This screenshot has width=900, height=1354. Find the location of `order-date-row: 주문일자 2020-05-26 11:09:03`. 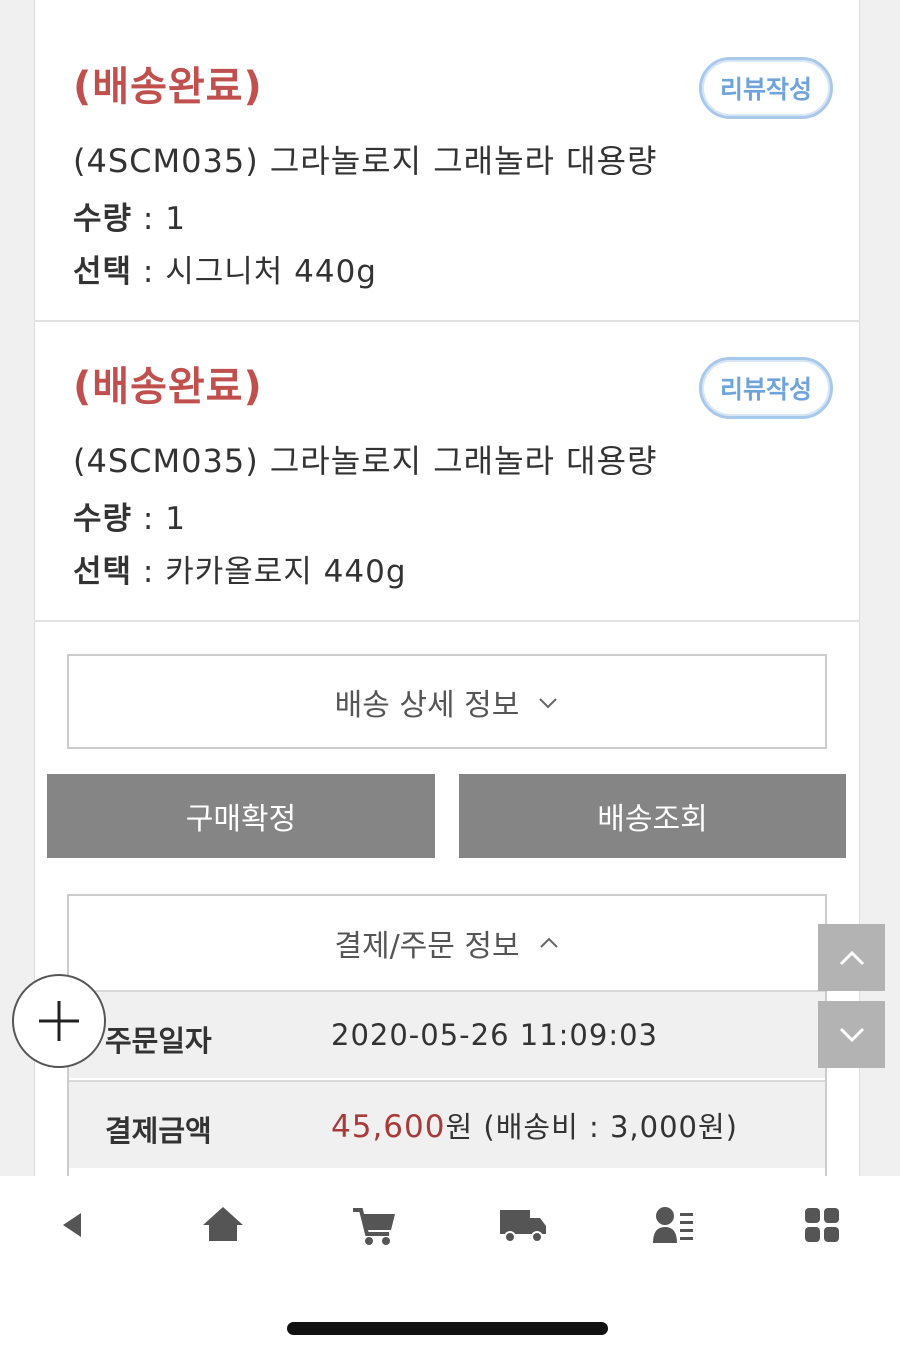

order-date-row: 주문일자 2020-05-26 11:09:03 is located at coordinates (447, 1034).